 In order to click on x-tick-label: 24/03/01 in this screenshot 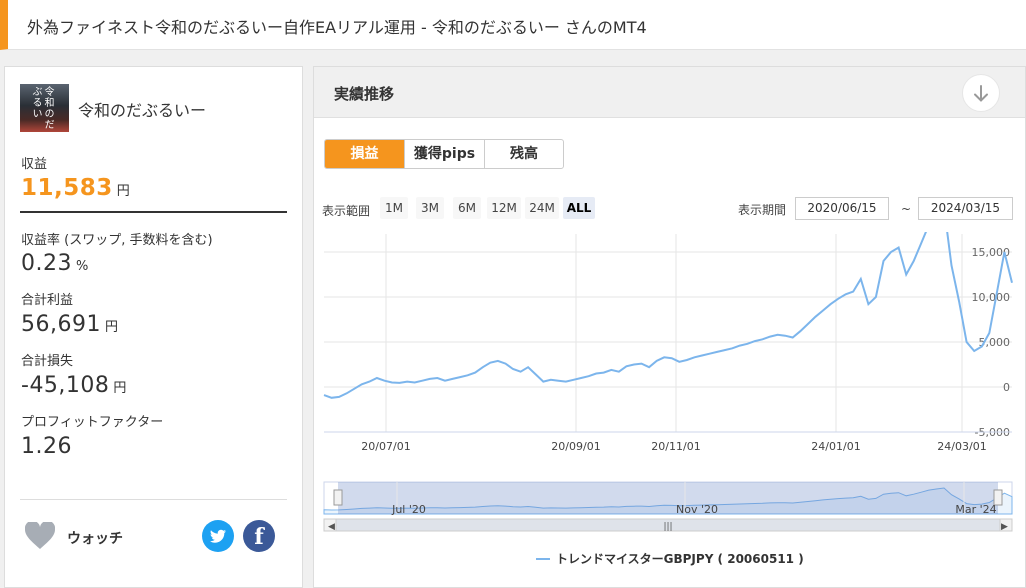, I will do `click(961, 446)`.